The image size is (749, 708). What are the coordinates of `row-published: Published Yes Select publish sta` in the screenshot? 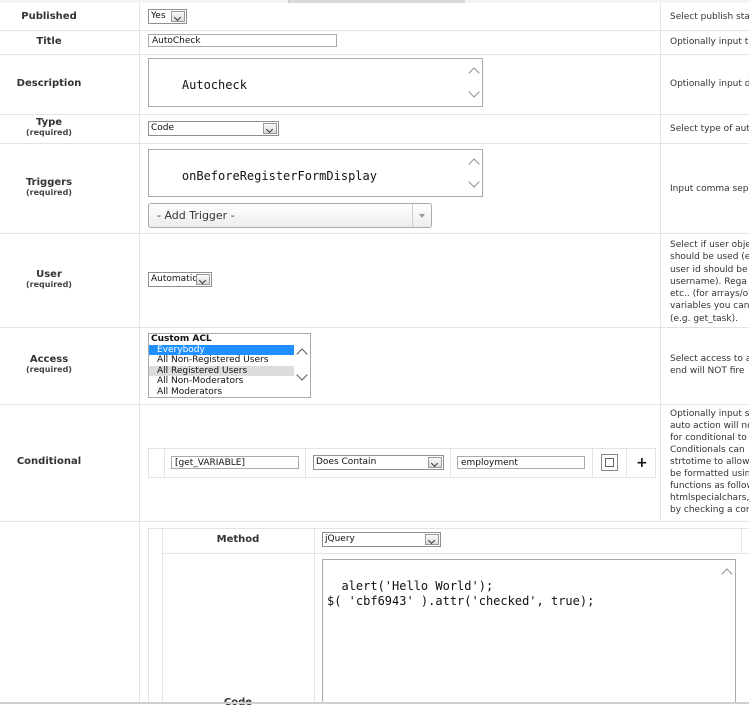 It's located at (374, 17).